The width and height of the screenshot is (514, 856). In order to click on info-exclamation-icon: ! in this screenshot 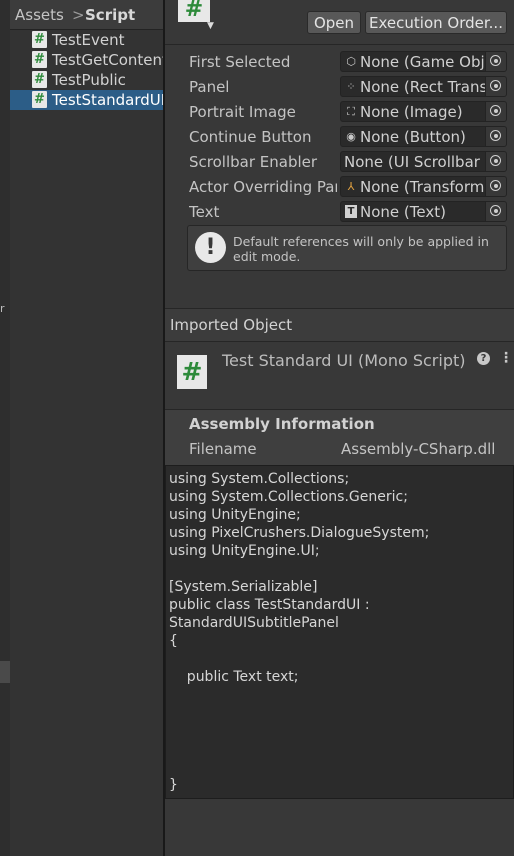, I will do `click(210, 247)`.